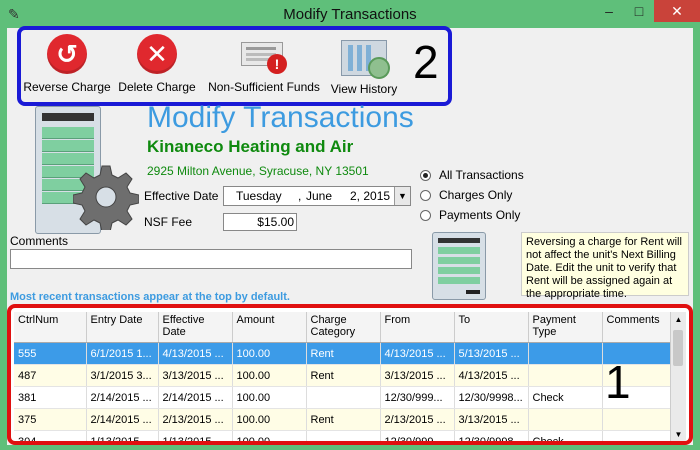 Image resolution: width=700 pixels, height=450 pixels. I want to click on bounced-check-icon: !, so click(264, 57).